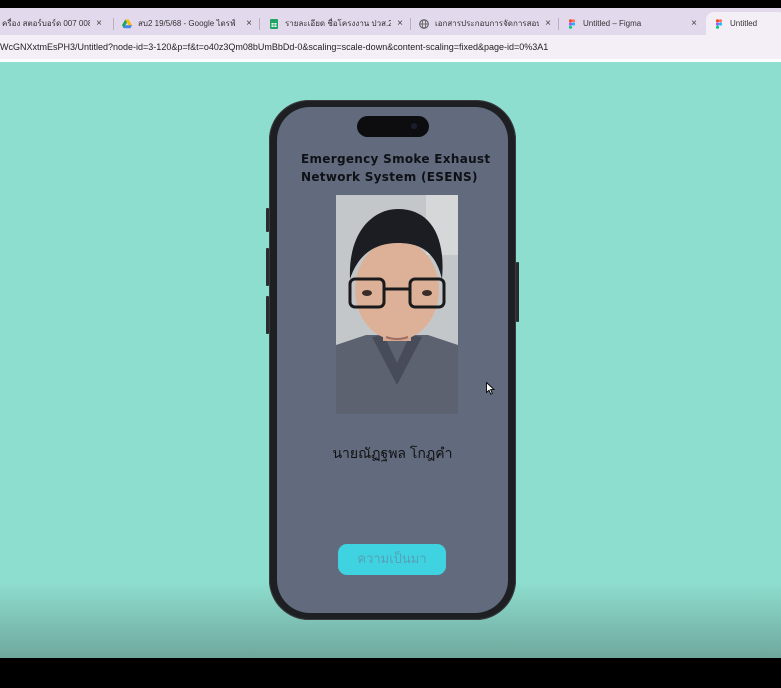 This screenshot has height=688, width=781. I want to click on tab-label: ครื่อง สตอร์บอร์ด 007 008.docx, so click(46, 23).